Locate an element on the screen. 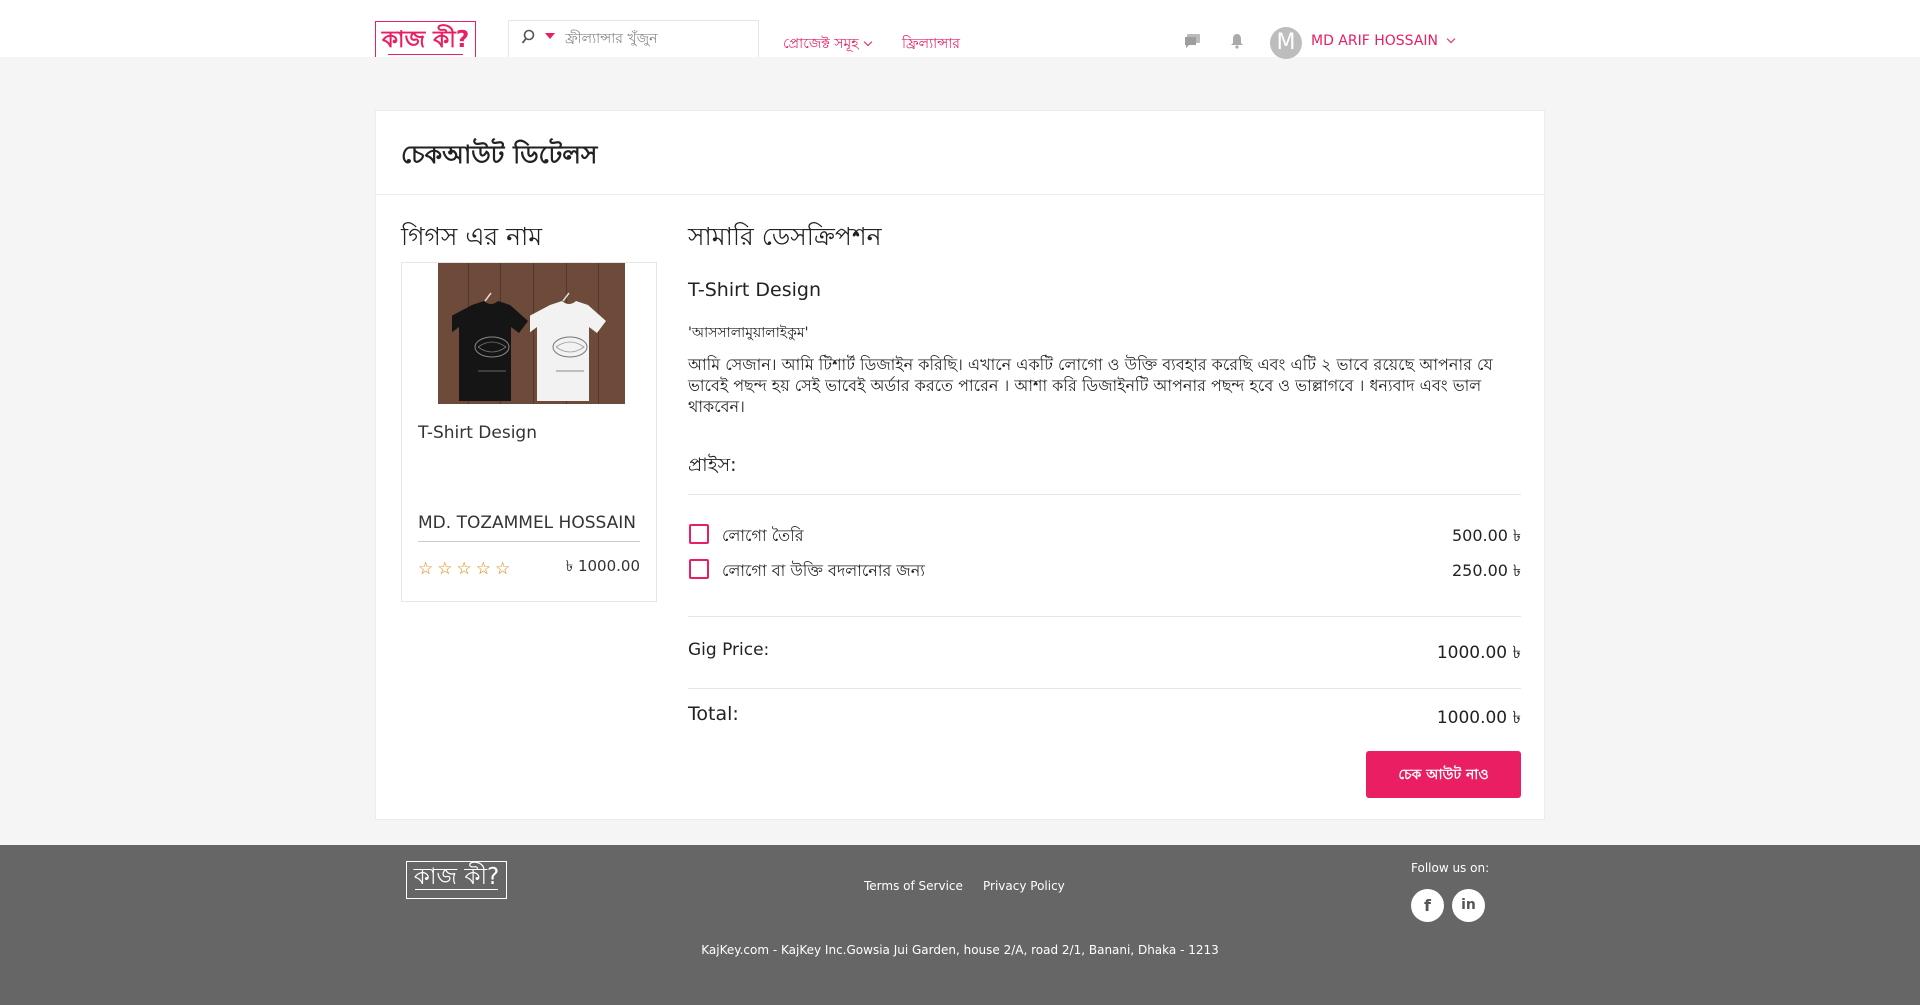  message-icon is located at coordinates (1193, 41).